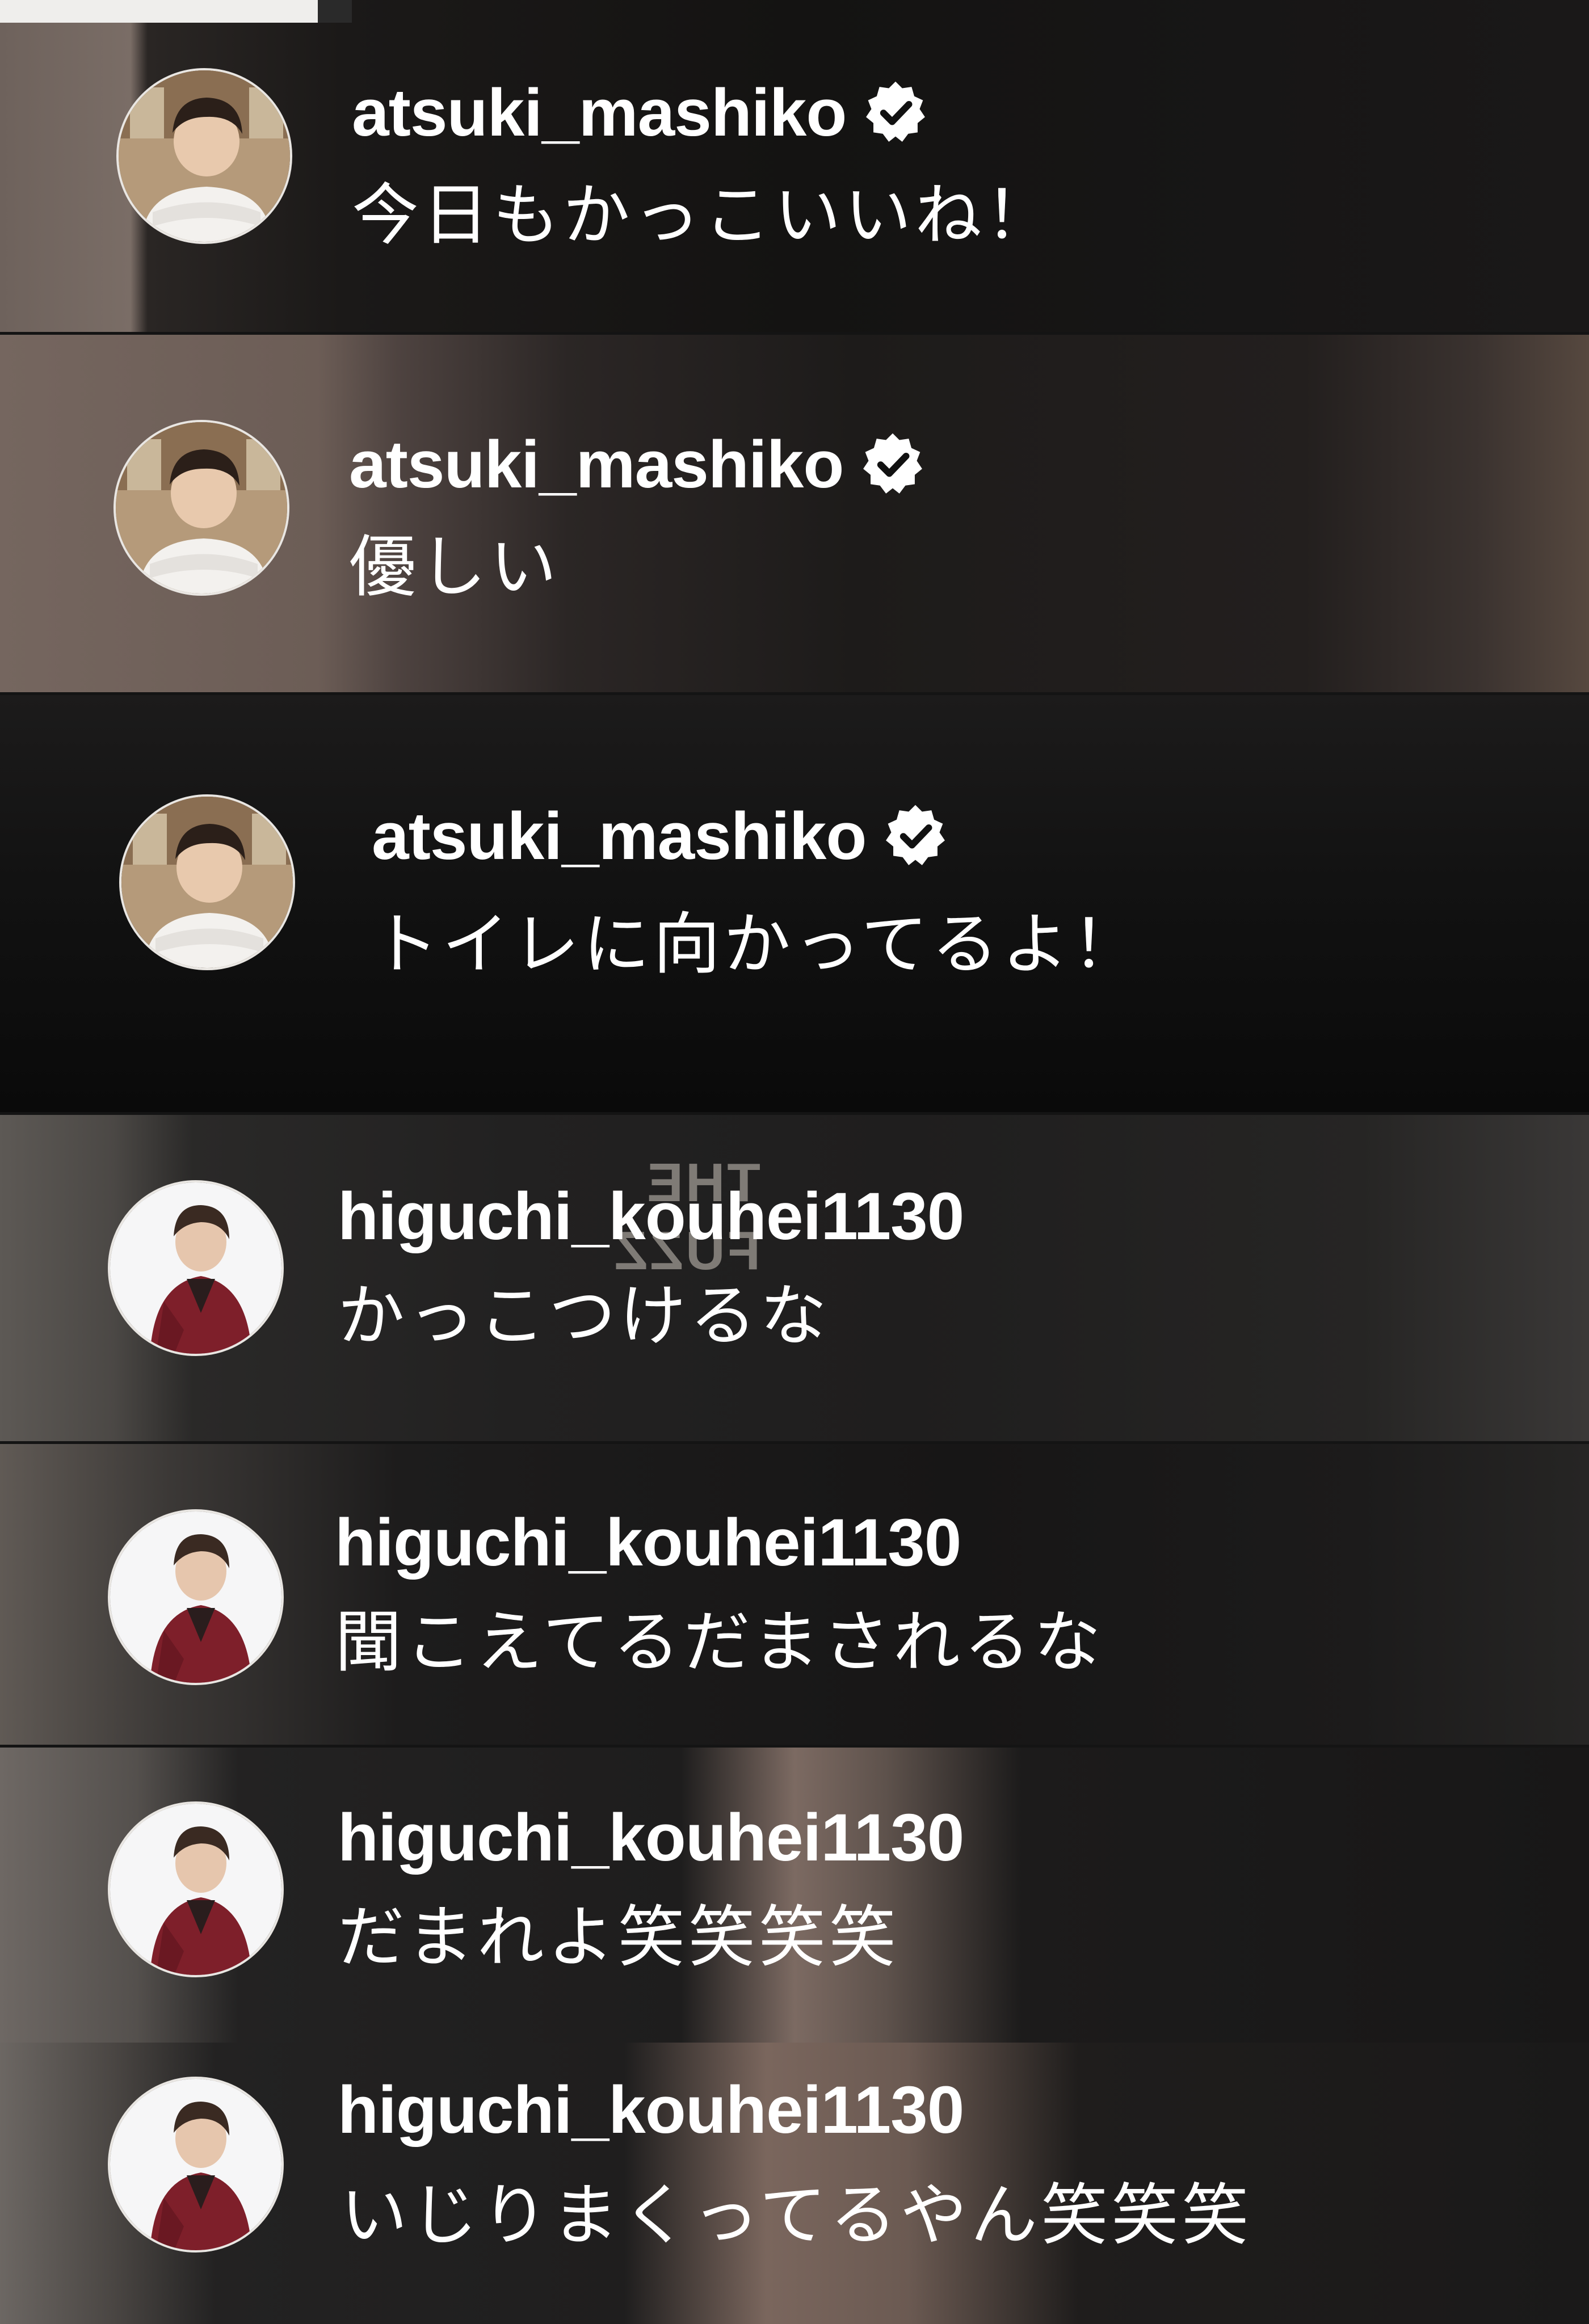 This screenshot has width=1589, height=2324. I want to click on comment-text: 優しい, so click(455, 567).